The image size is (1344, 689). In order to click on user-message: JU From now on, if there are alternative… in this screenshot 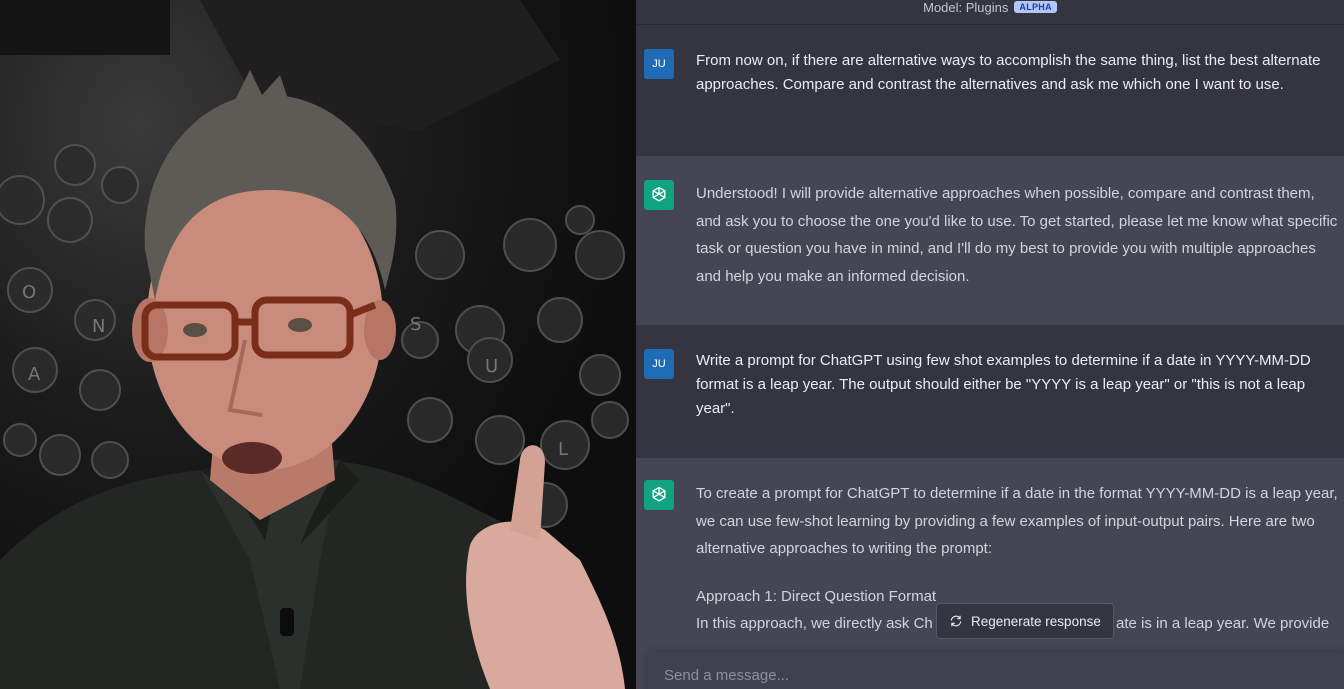, I will do `click(990, 90)`.